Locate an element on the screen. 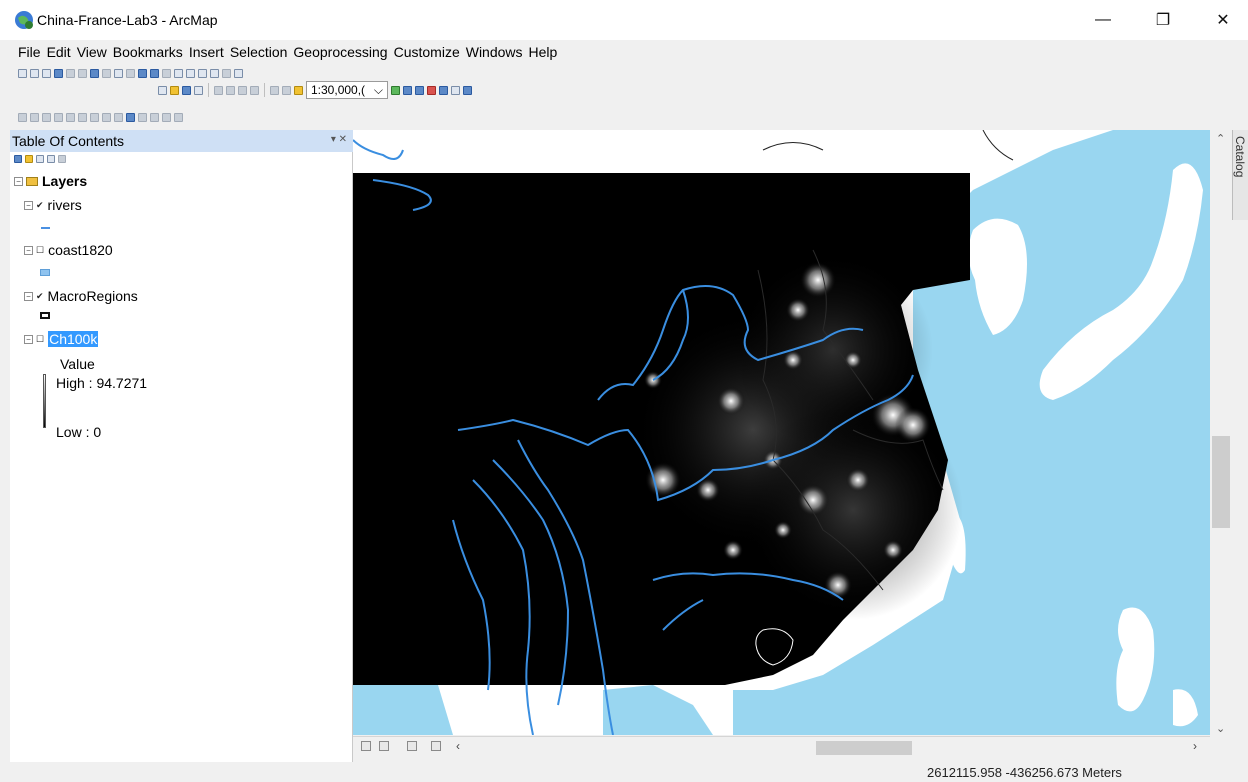 The height and width of the screenshot is (782, 1248). scroll-left-icon: ‹ is located at coordinates (458, 746).